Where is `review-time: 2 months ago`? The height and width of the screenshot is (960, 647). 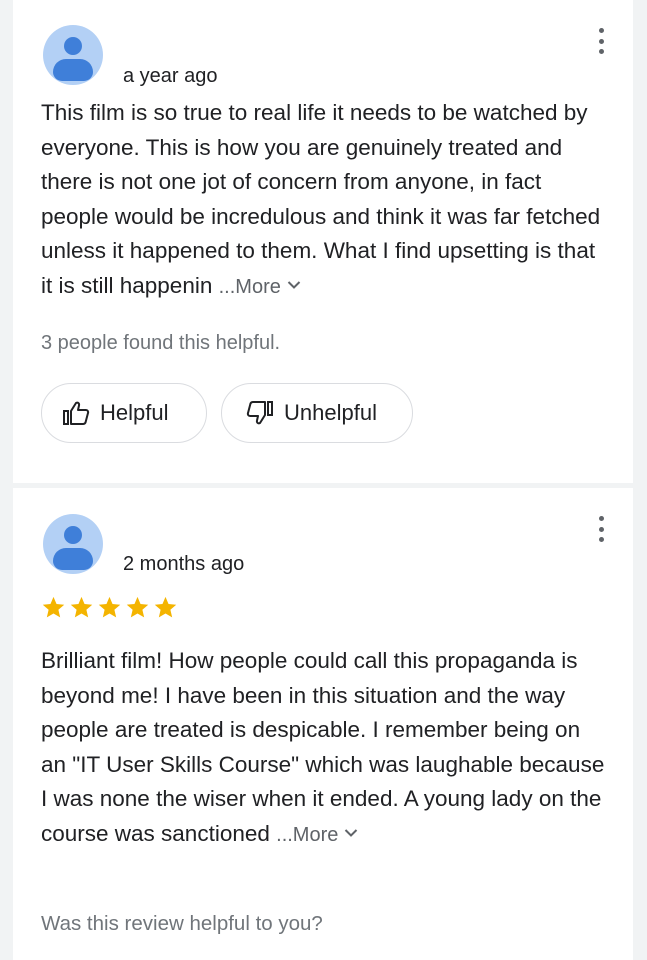
review-time: 2 months ago is located at coordinates (184, 564).